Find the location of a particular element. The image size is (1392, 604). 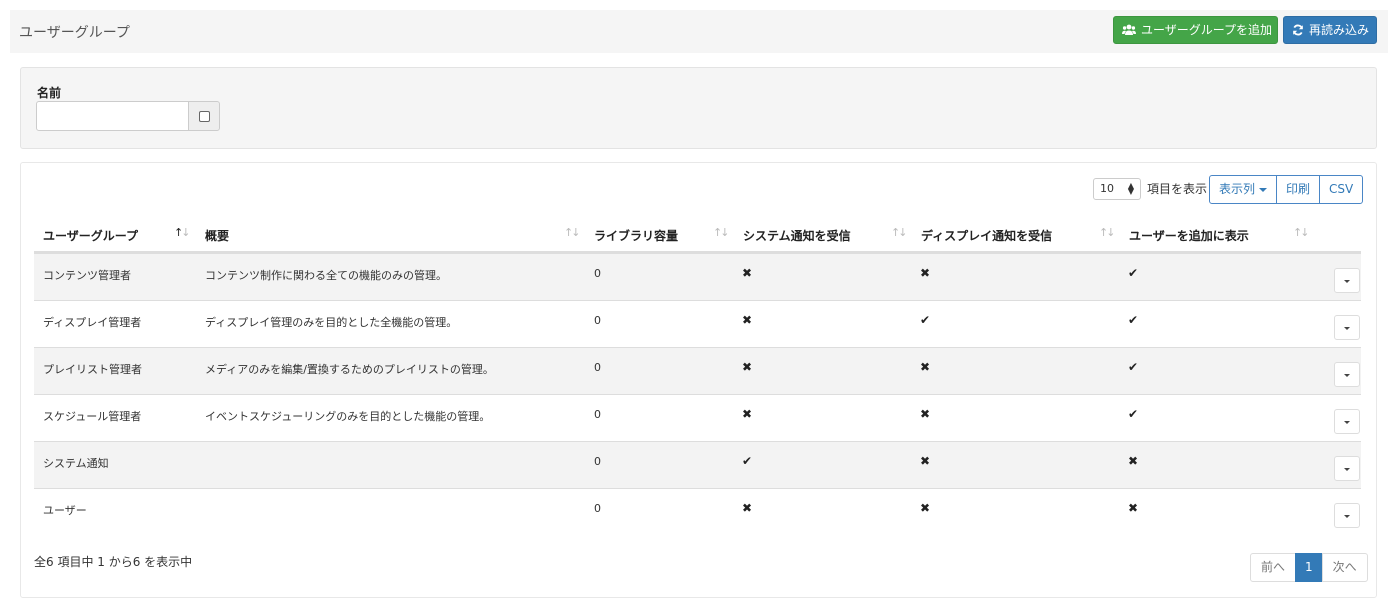

table-buttons: 表示列 印刷 CSV is located at coordinates (1286, 189).